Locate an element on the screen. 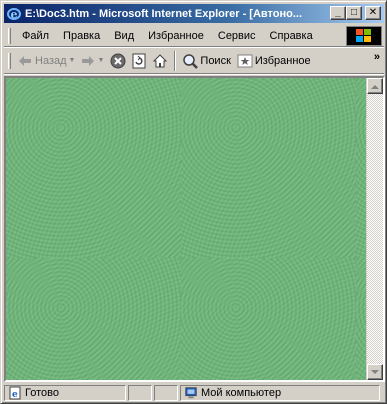 The width and height of the screenshot is (387, 404). favorites-label: Избранное is located at coordinates (282, 60).